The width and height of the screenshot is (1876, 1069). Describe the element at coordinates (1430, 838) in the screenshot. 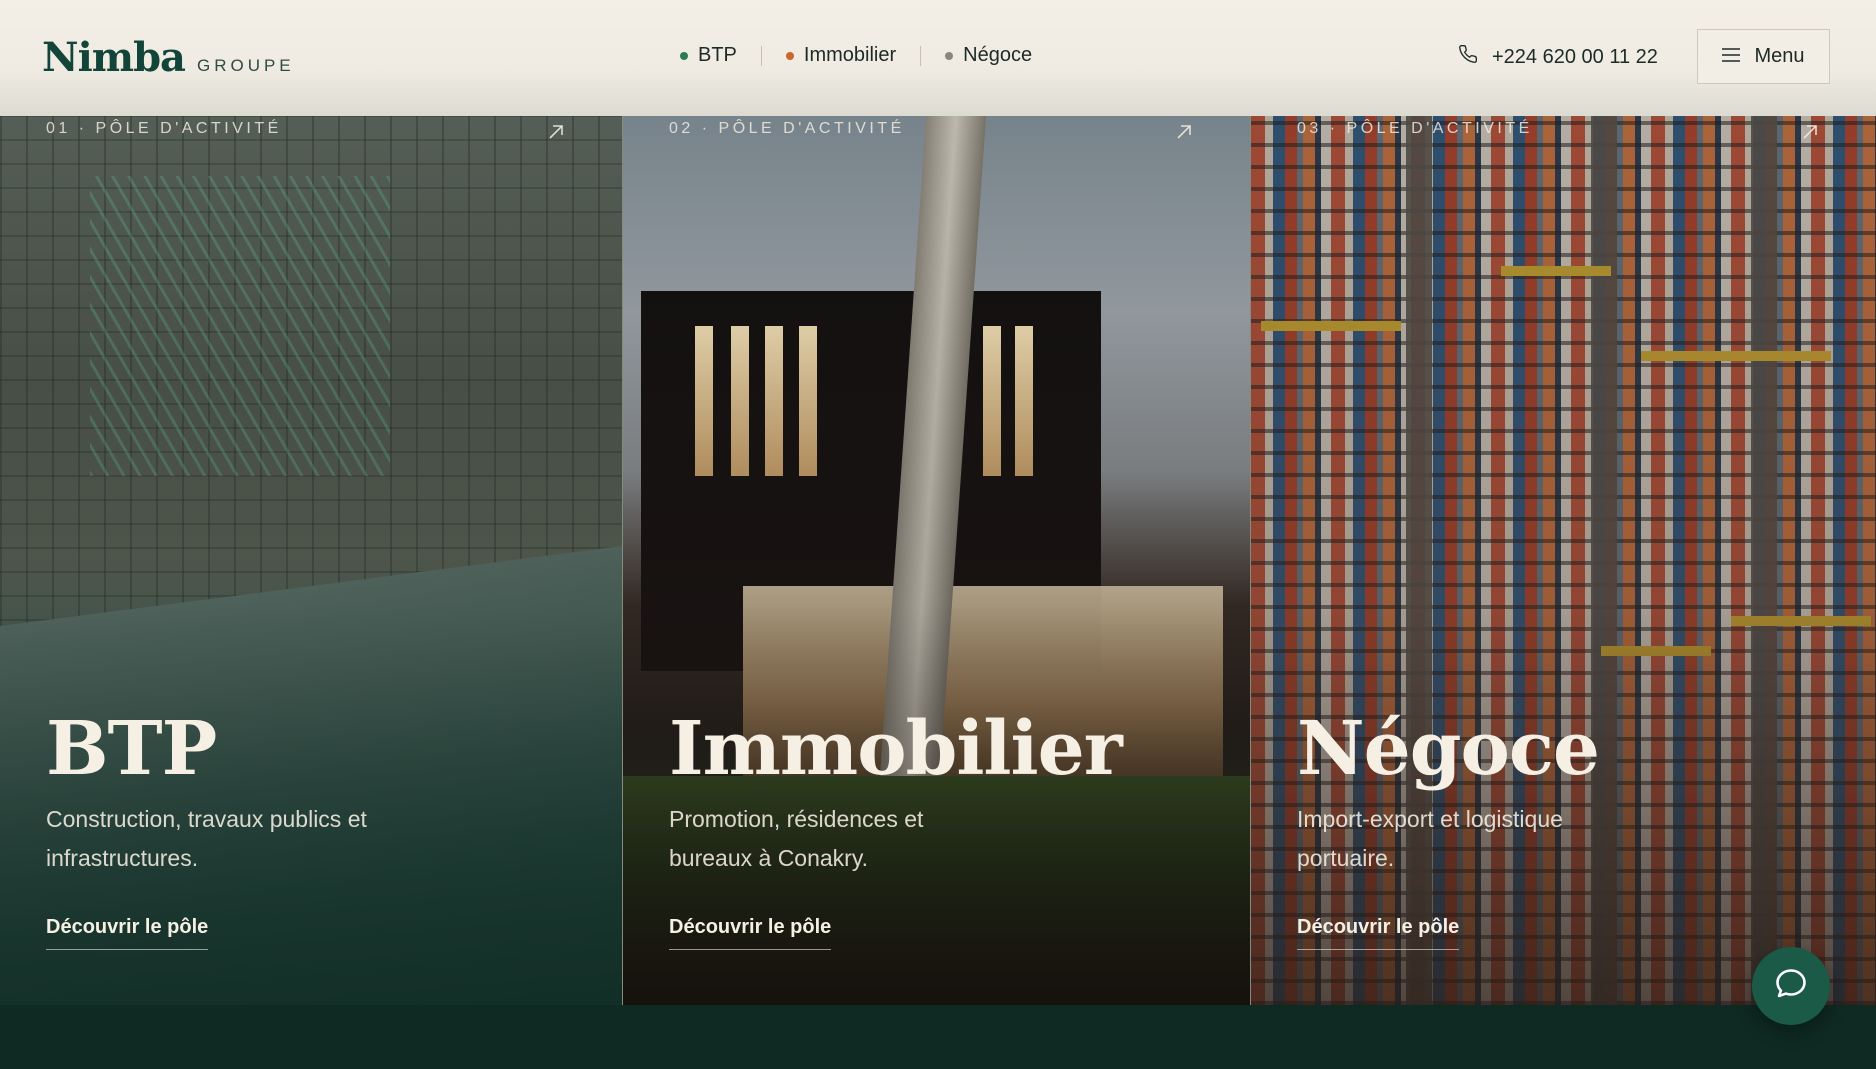

I see `panel-description: Import-export et logistique portuaire.` at that location.